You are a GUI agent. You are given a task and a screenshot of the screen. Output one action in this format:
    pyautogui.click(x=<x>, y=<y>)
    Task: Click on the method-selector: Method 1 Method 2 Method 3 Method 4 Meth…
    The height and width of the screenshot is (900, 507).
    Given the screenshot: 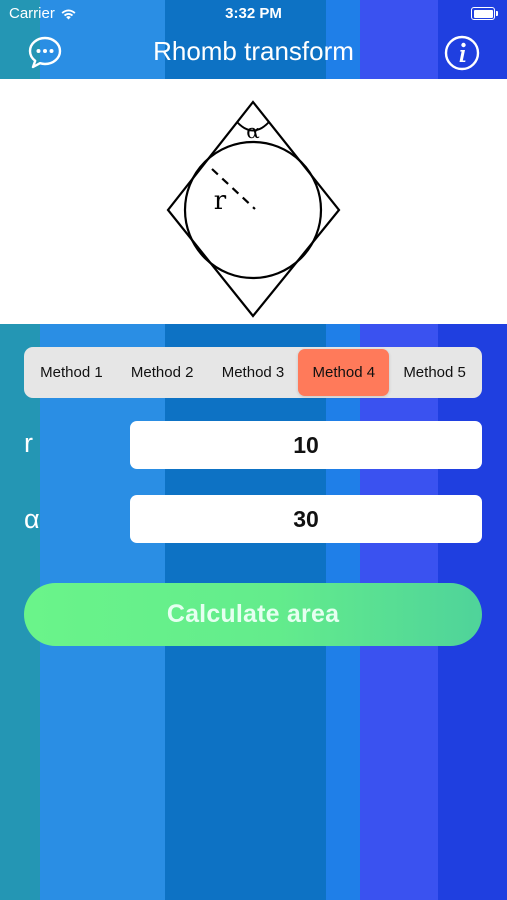 What is the action you would take?
    pyautogui.click(x=253, y=372)
    